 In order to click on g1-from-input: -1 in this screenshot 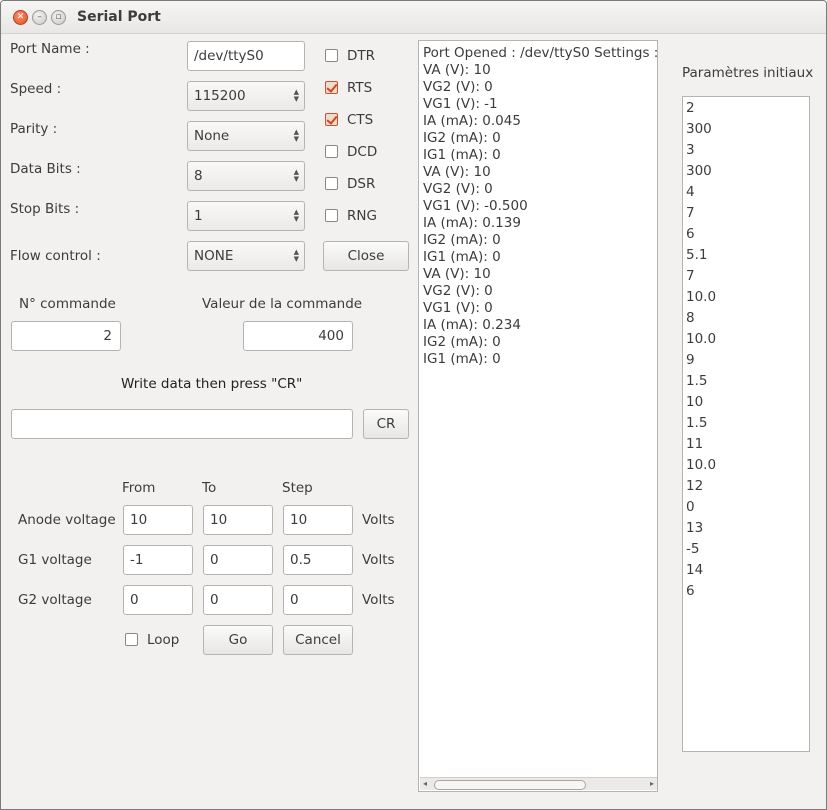, I will do `click(158, 560)`.